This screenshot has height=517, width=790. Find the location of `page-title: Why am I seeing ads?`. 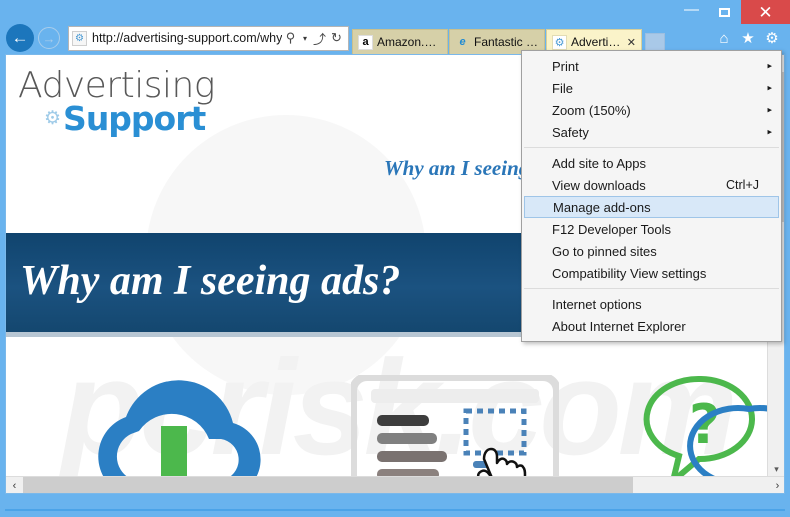

page-title: Why am I seeing ads? is located at coordinates (210, 281).